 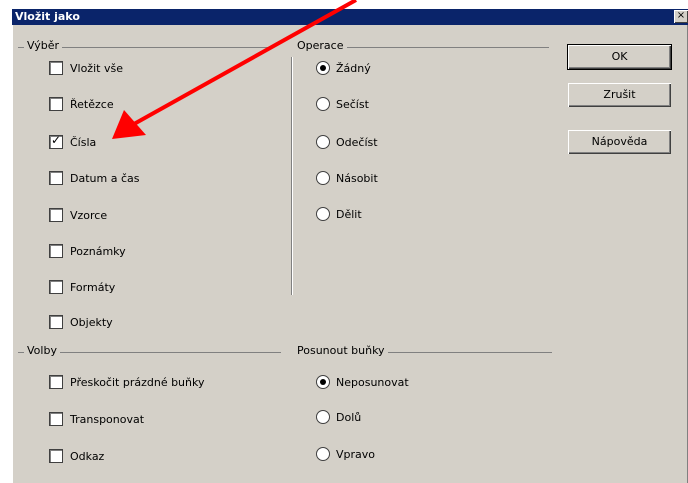 I want to click on checkbox-numbers: ✓ Čísla, so click(x=73, y=141).